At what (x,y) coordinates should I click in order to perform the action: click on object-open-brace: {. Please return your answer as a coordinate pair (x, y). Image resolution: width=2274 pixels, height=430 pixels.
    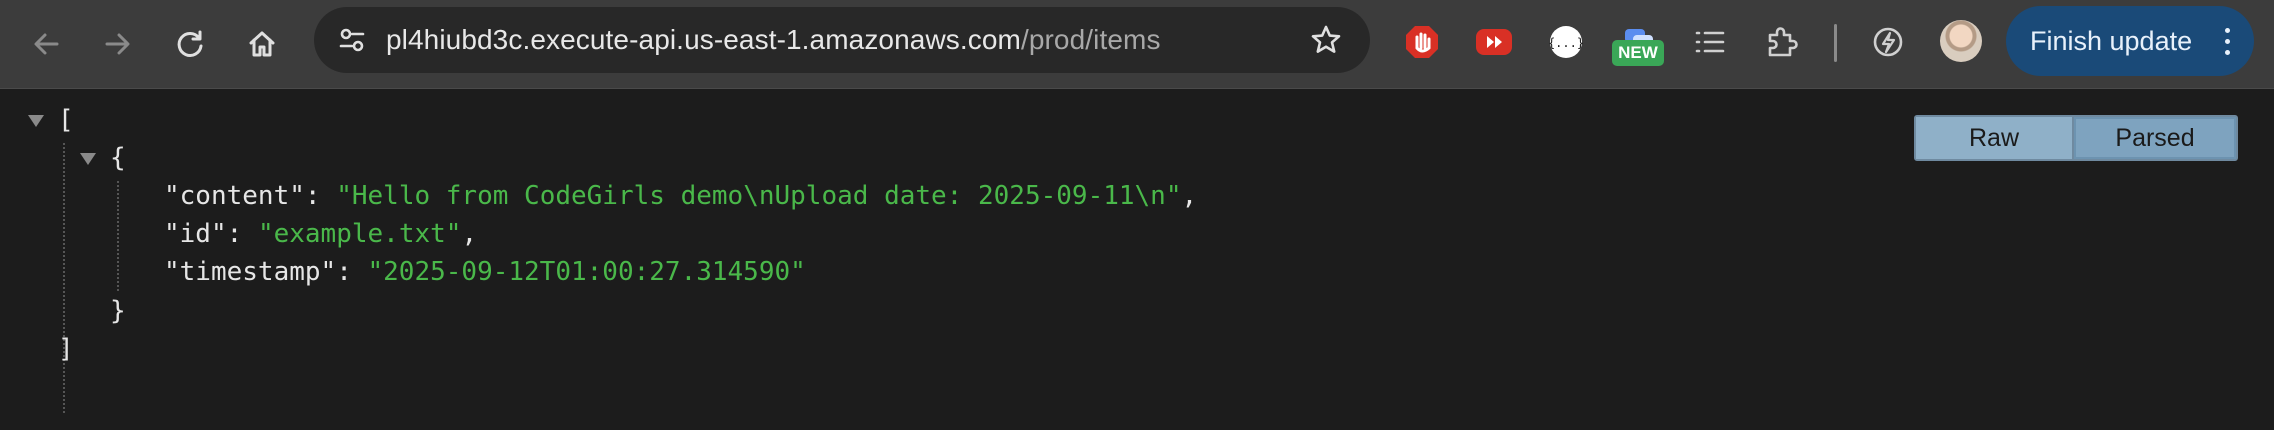
    Looking at the image, I should click on (118, 158).